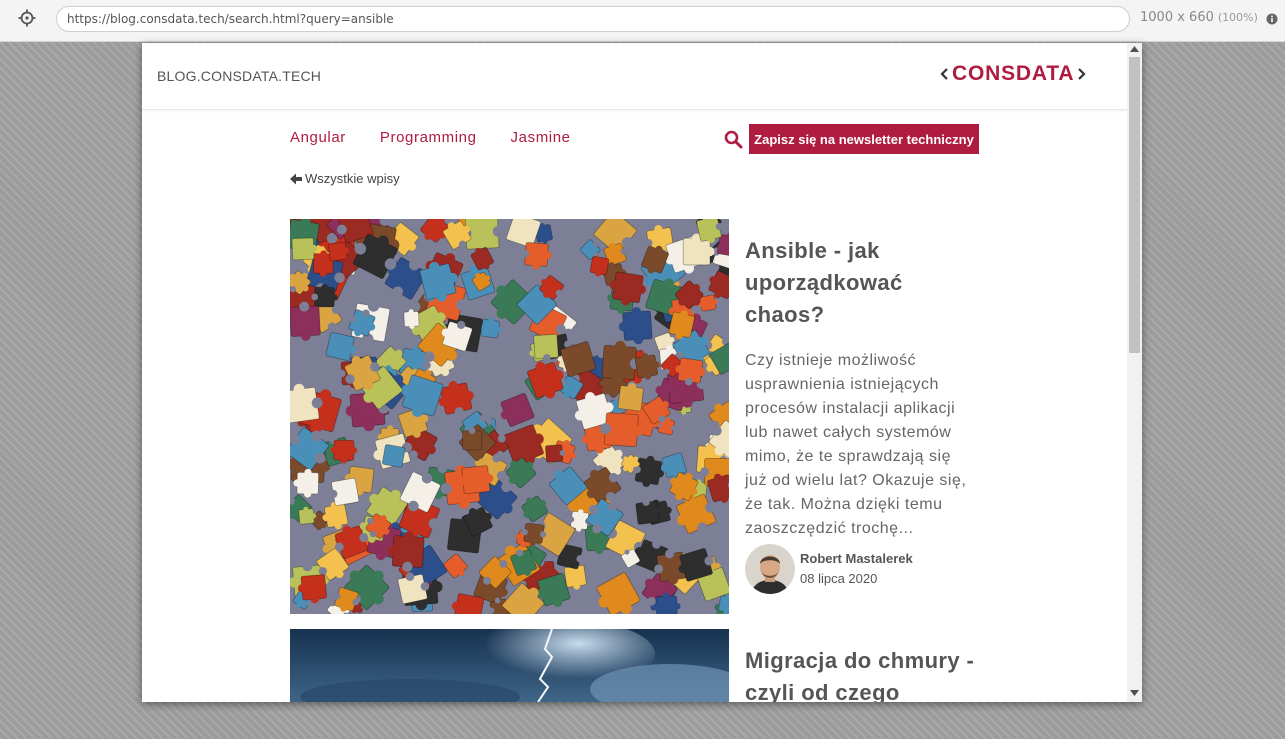 This screenshot has height=739, width=1285. What do you see at coordinates (239, 76) in the screenshot?
I see `site-name-link: BLOG.CONSDATA.TECH` at bounding box center [239, 76].